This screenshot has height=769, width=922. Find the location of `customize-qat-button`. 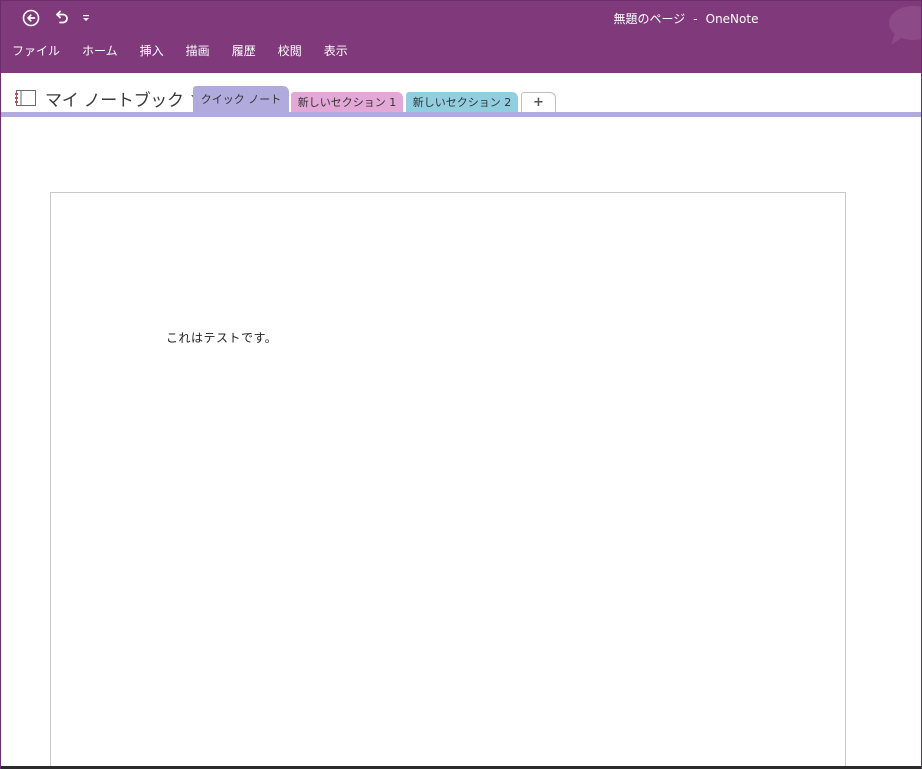

customize-qat-button is located at coordinates (86, 18).